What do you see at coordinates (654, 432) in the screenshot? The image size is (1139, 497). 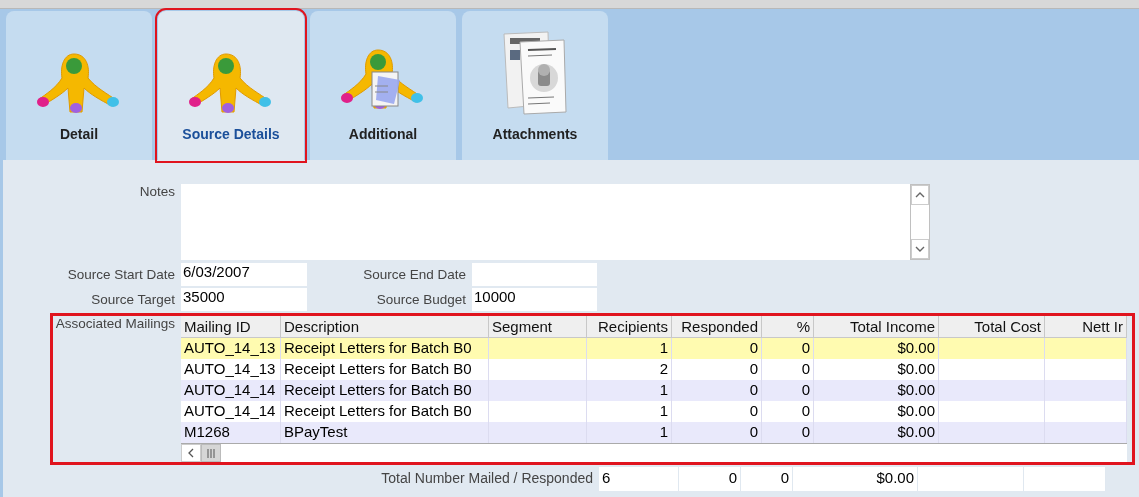 I see `table-row: M1268 BPayTest 1 0 0 $0.00` at bounding box center [654, 432].